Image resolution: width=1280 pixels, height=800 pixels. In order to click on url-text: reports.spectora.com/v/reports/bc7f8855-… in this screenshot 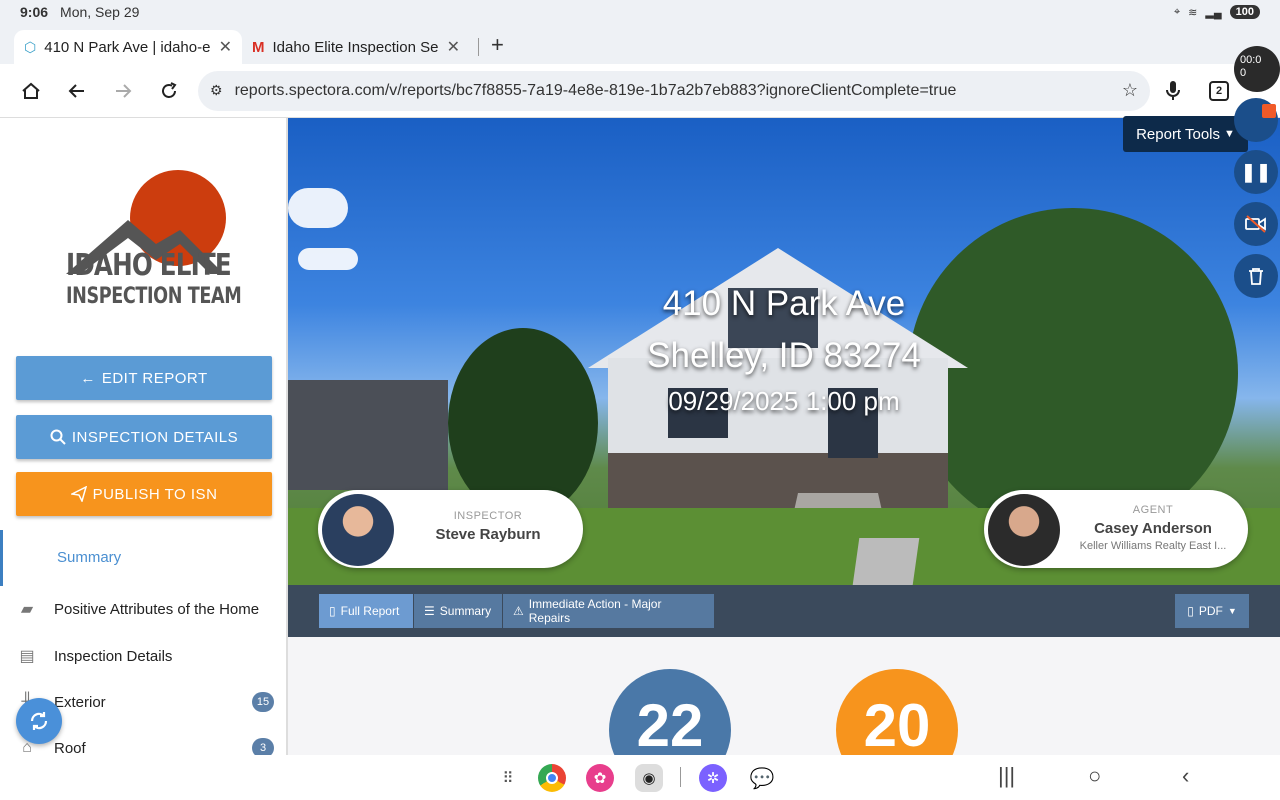, I will do `click(678, 91)`.